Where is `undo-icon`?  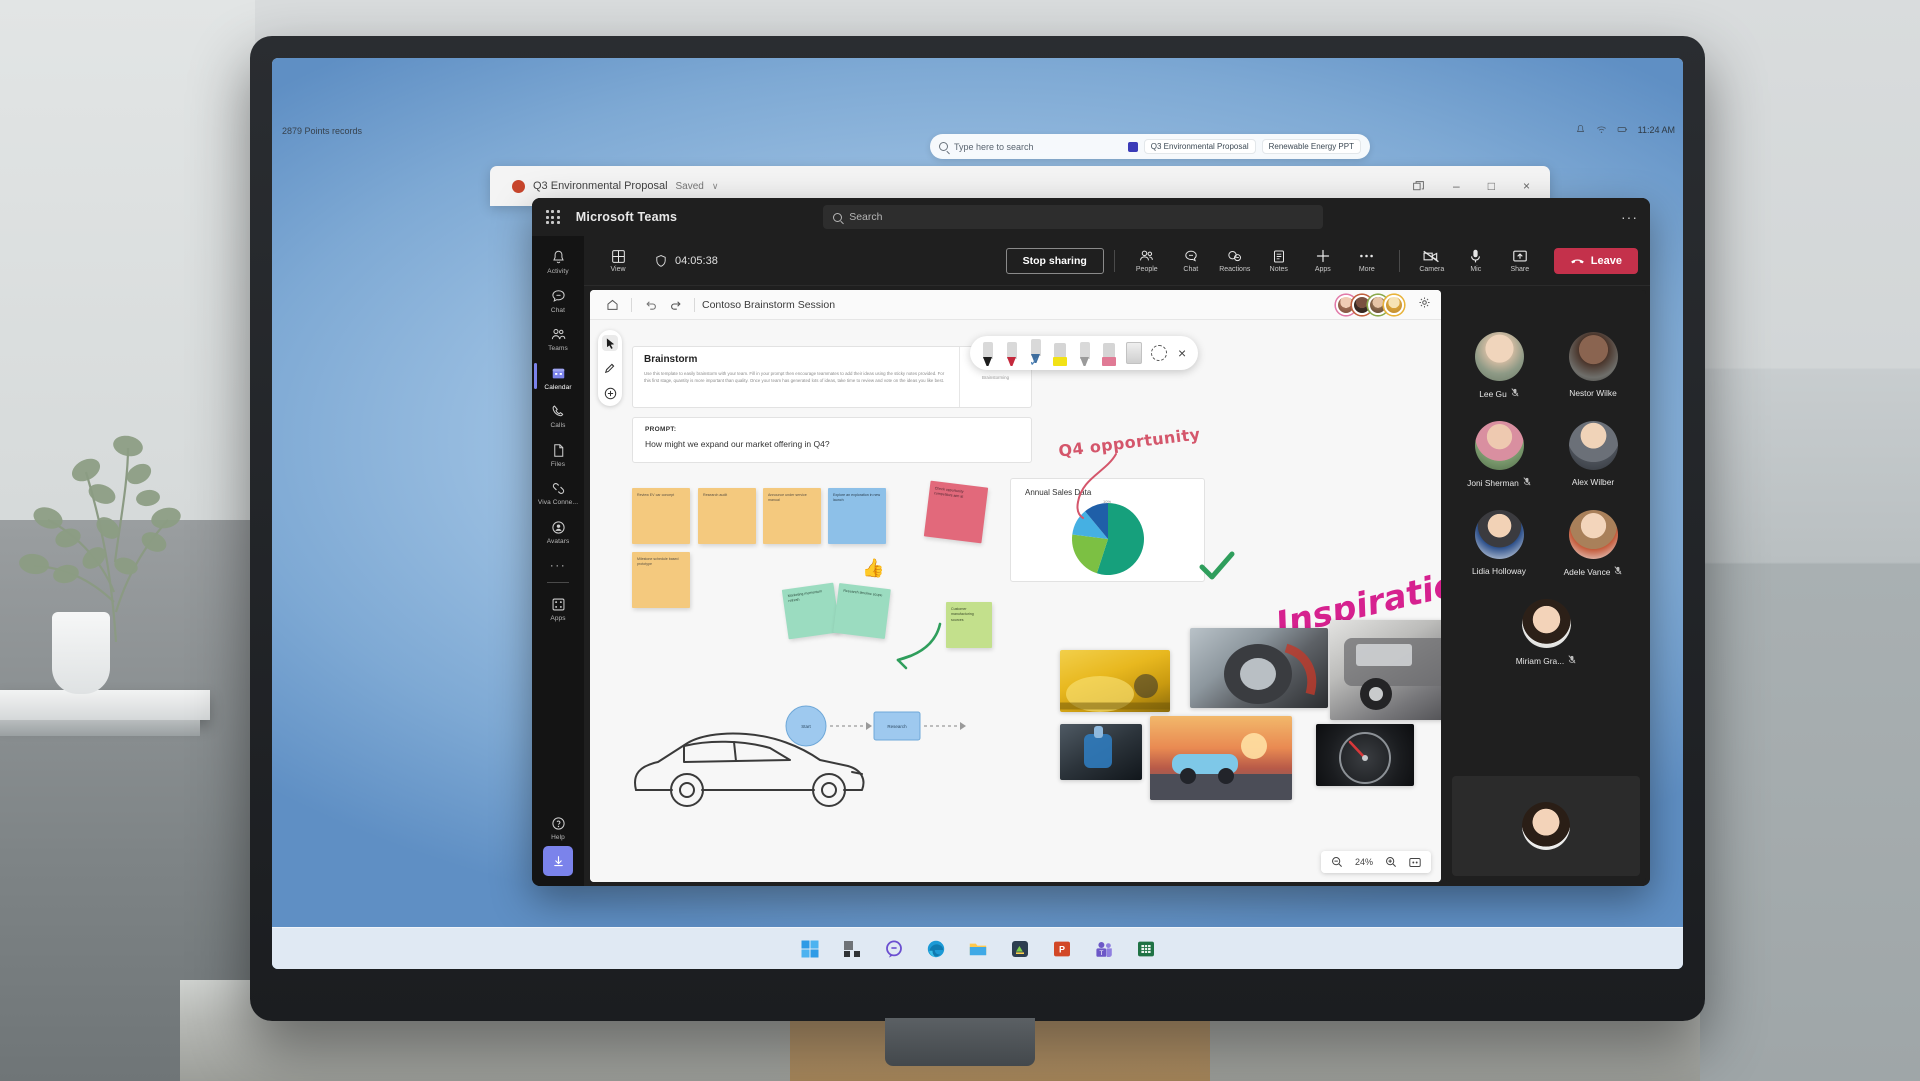
undo-icon is located at coordinates (651, 305).